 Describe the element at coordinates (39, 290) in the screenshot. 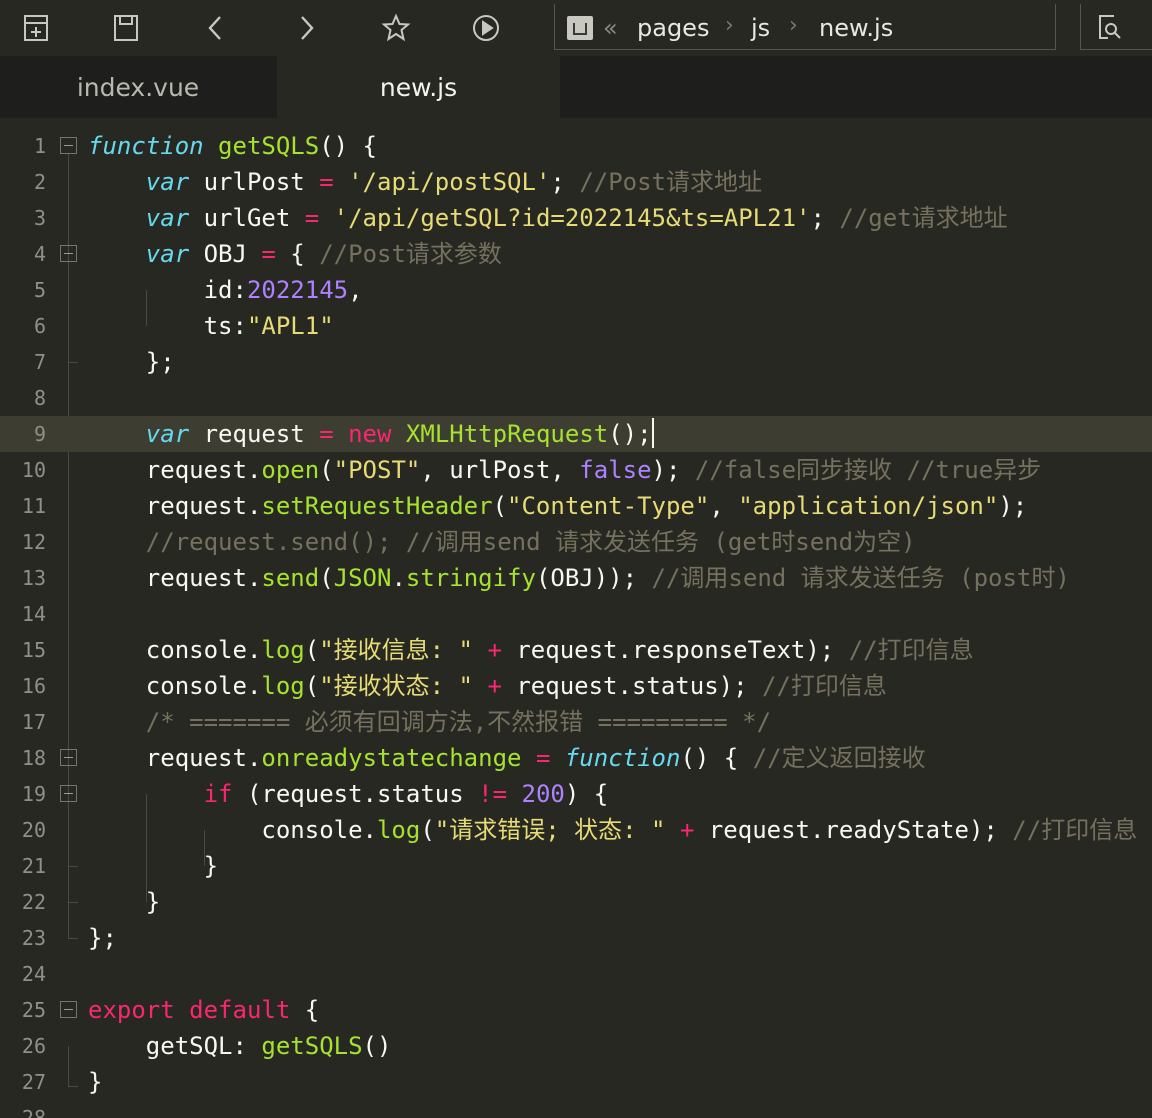

I see `line-number: 5` at that location.